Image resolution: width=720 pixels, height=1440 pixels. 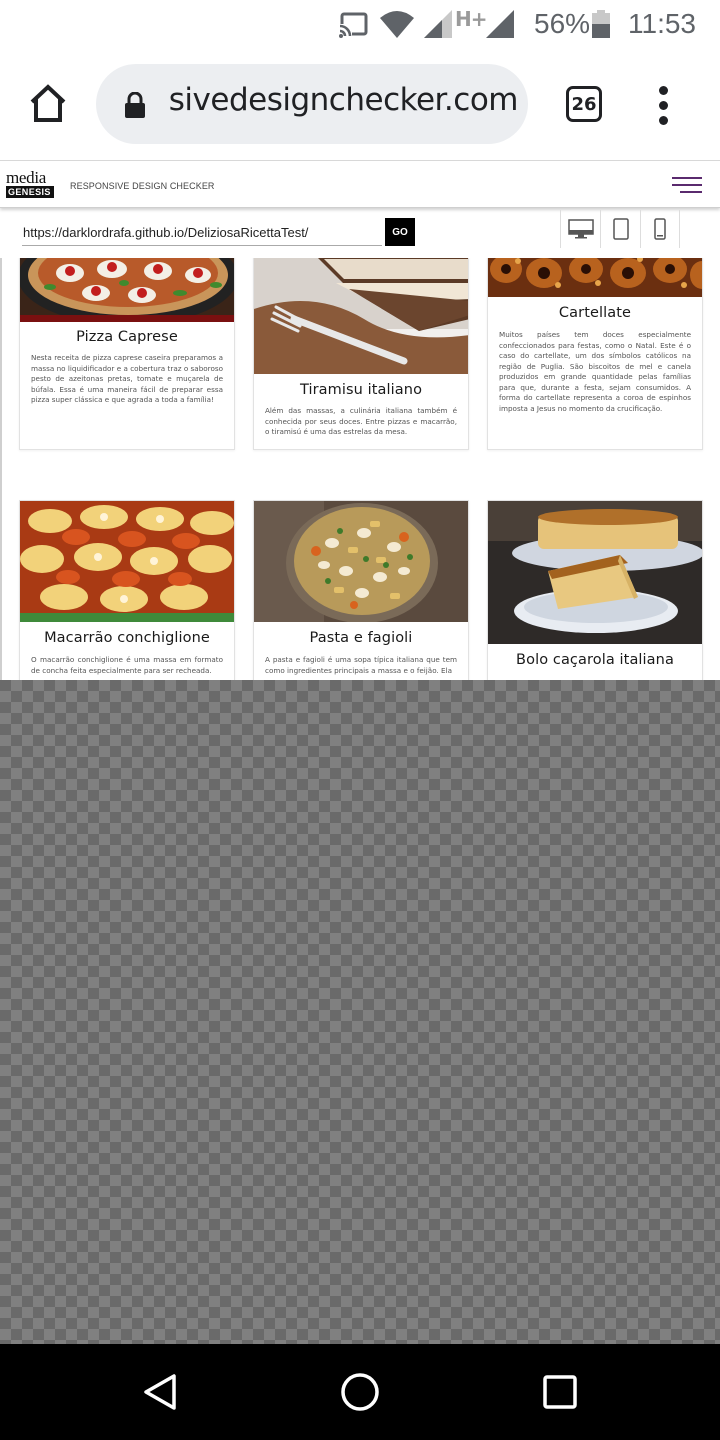 What do you see at coordinates (202, 233) in the screenshot?
I see `url-input` at bounding box center [202, 233].